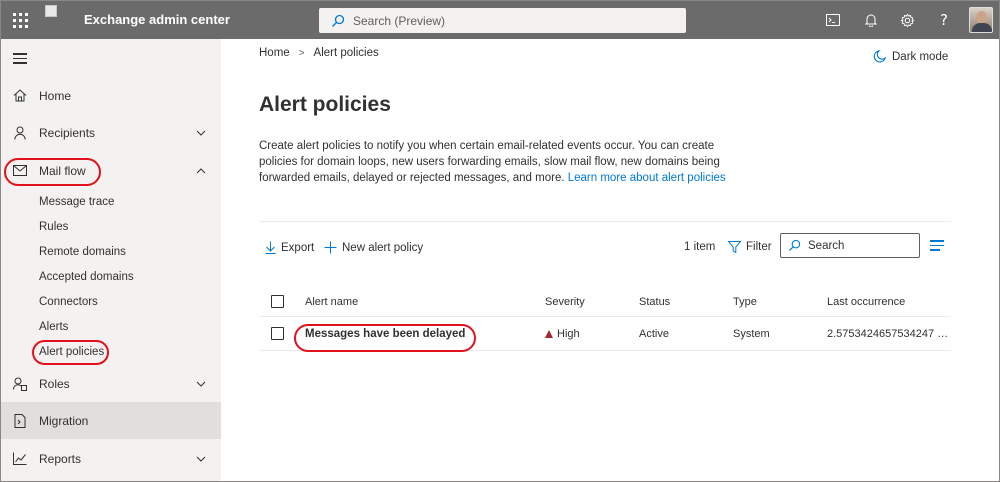 The image size is (1000, 482). Describe the element at coordinates (277, 301) in the screenshot. I see `select-all-checkbox` at that location.